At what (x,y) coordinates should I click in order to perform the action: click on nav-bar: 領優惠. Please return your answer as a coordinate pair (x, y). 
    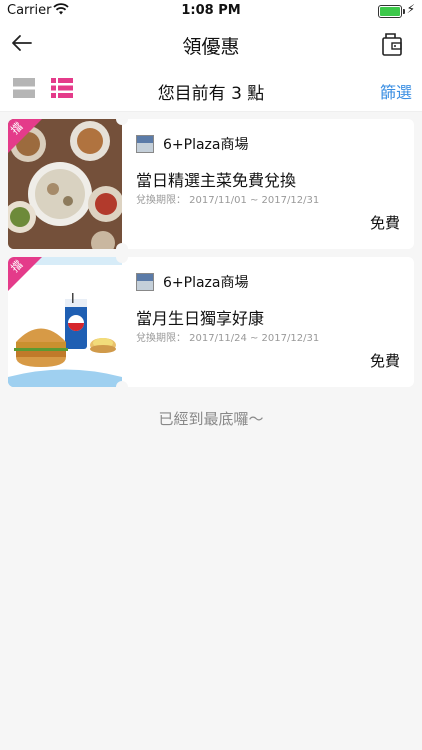
    Looking at the image, I should click on (211, 44).